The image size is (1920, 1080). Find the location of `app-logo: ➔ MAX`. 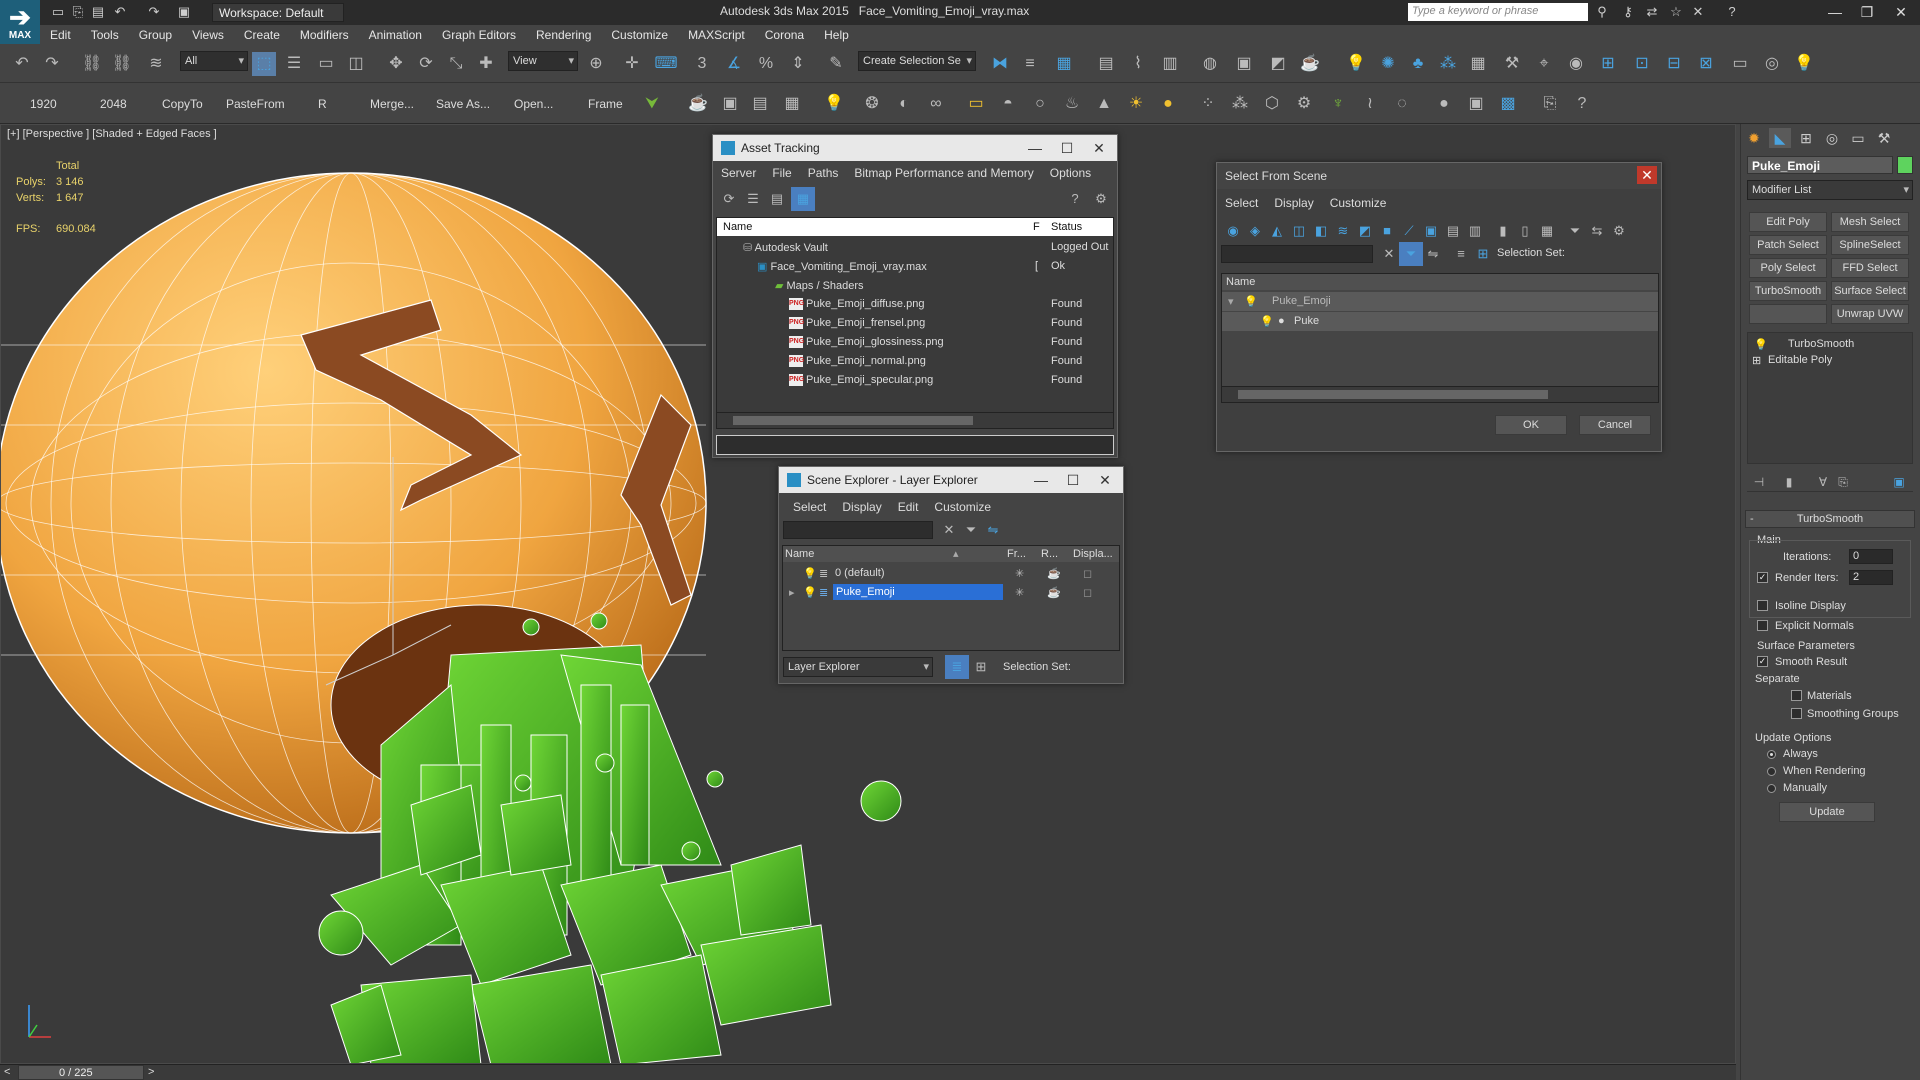

app-logo: ➔ MAX is located at coordinates (20, 22).